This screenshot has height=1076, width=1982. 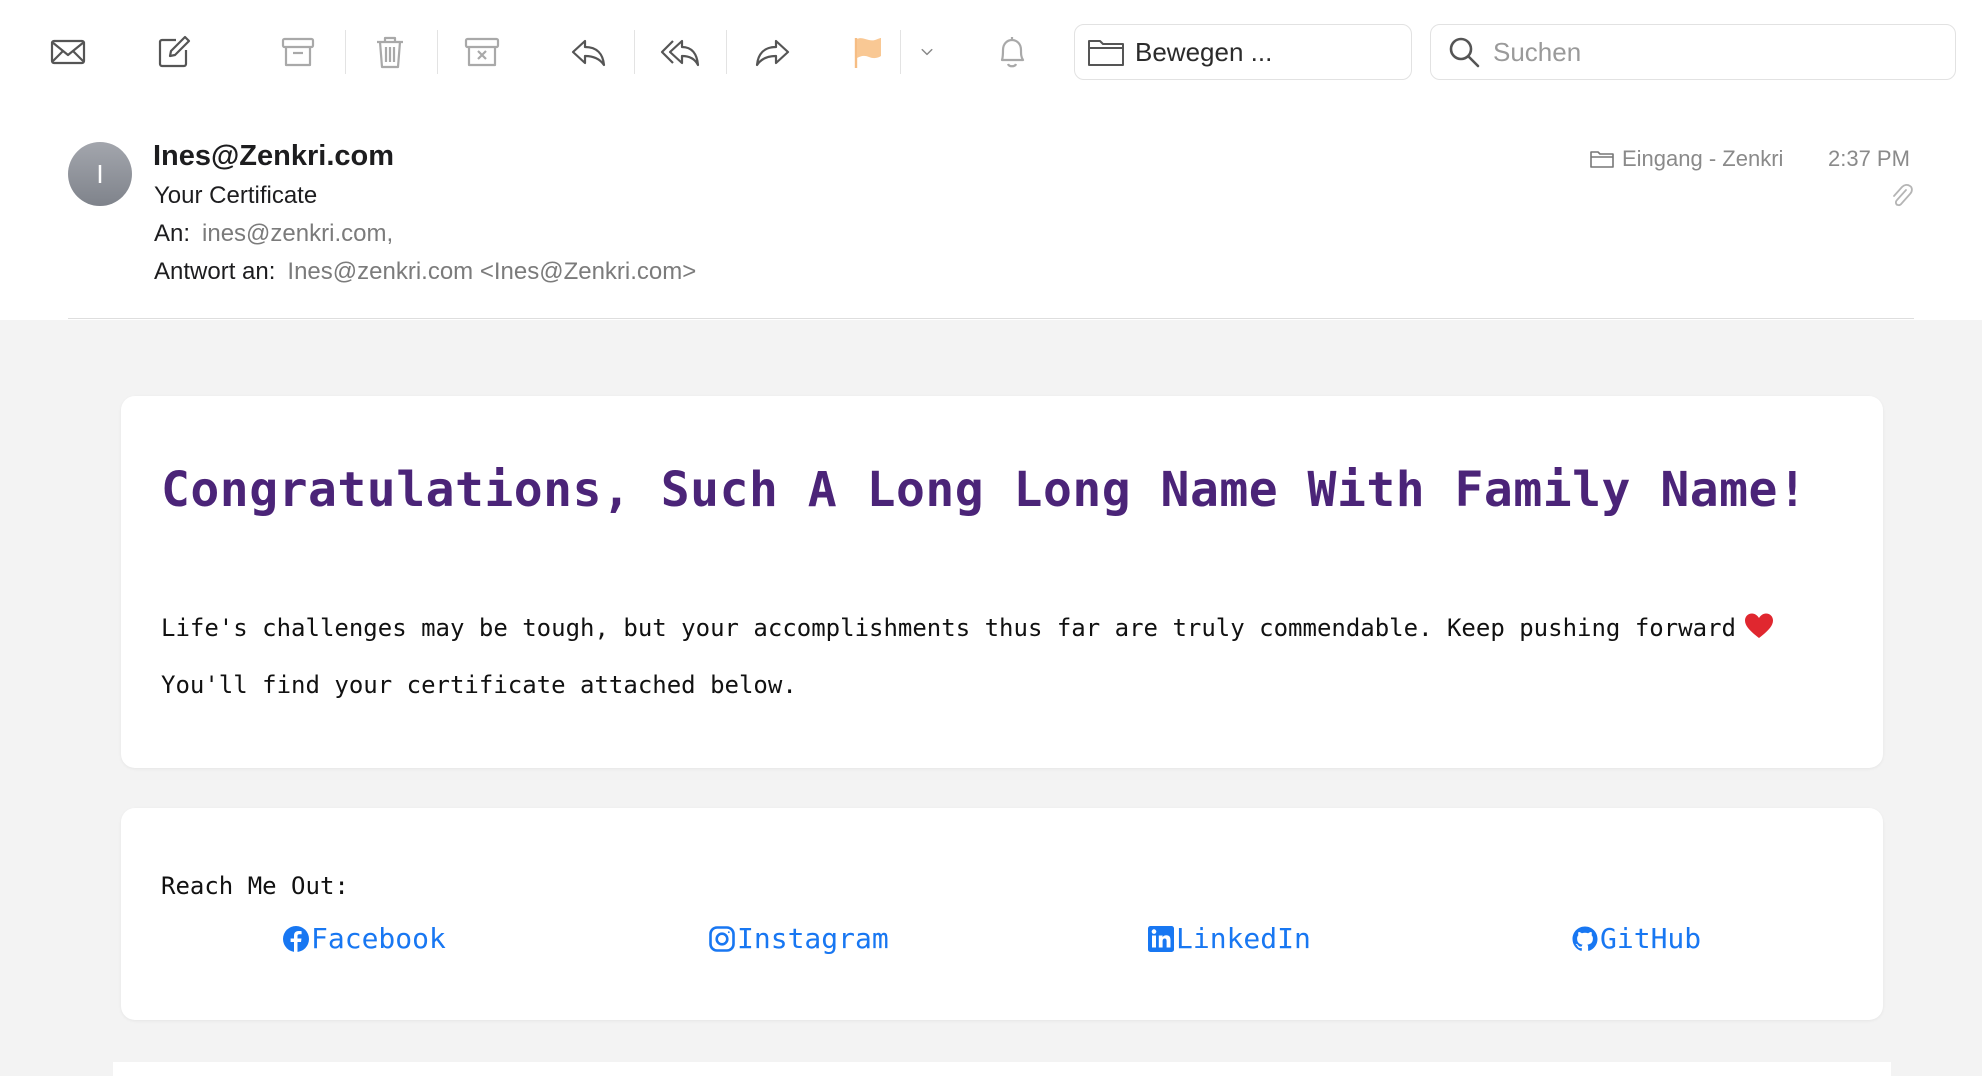 What do you see at coordinates (1869, 158) in the screenshot?
I see `message-time: 2:37 PM` at bounding box center [1869, 158].